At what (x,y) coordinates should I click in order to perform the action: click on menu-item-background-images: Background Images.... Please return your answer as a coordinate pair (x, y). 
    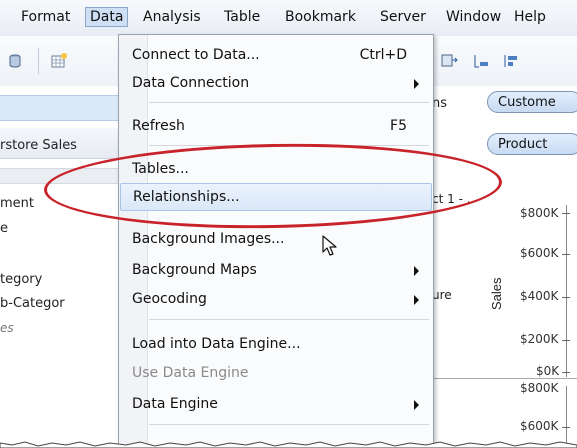
    Looking at the image, I should click on (276, 239).